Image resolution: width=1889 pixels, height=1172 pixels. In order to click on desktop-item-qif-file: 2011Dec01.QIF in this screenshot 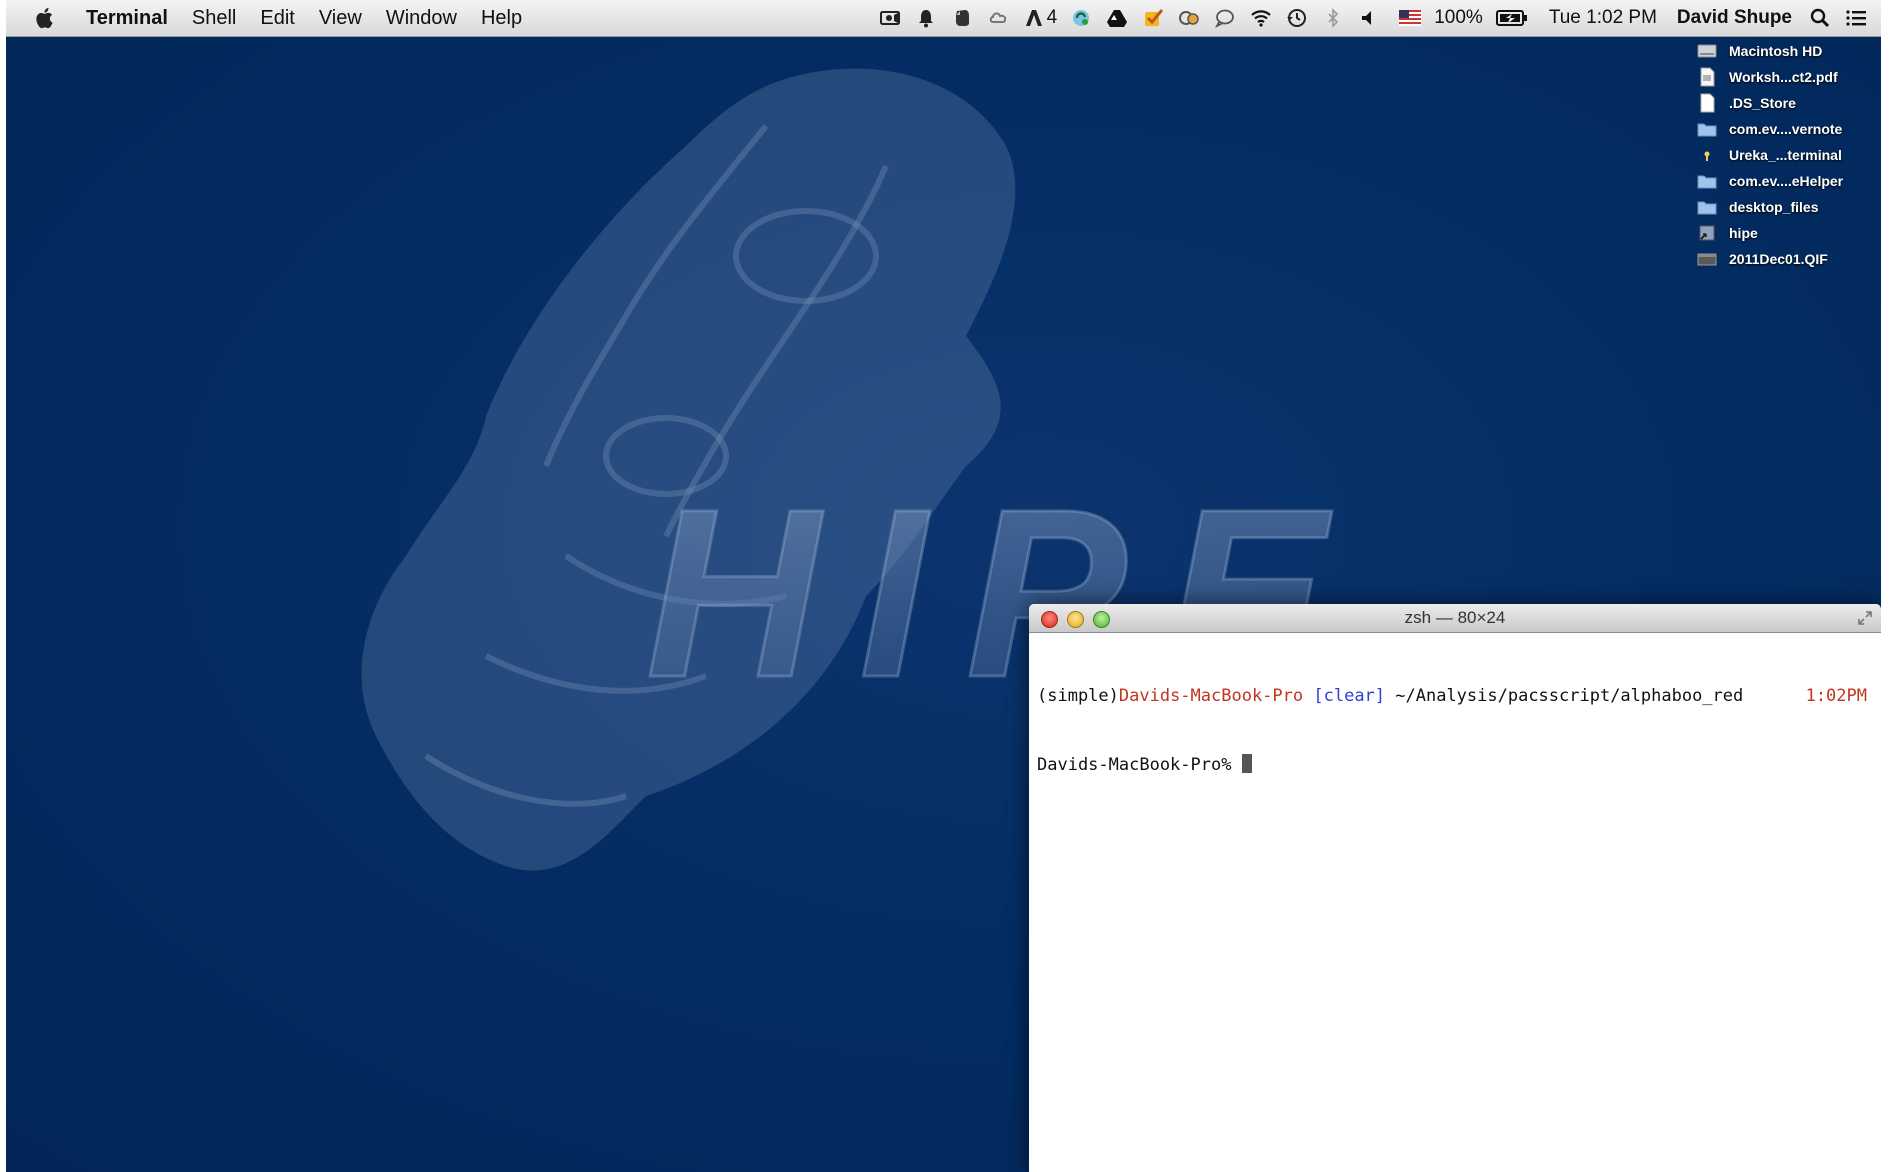, I will do `click(1782, 259)`.